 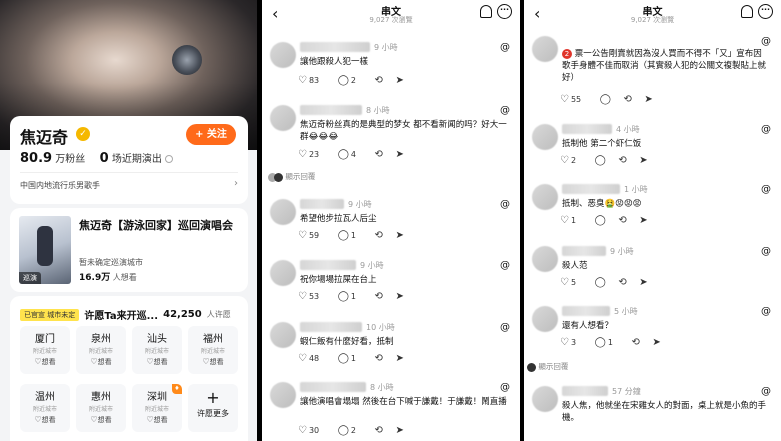 What do you see at coordinates (652, 147) in the screenshot?
I see `reply-post: 4 小時 @ 抵制他 第二个虾仁饭 ♡ 2 ◯ ⟲ ➤` at bounding box center [652, 147].